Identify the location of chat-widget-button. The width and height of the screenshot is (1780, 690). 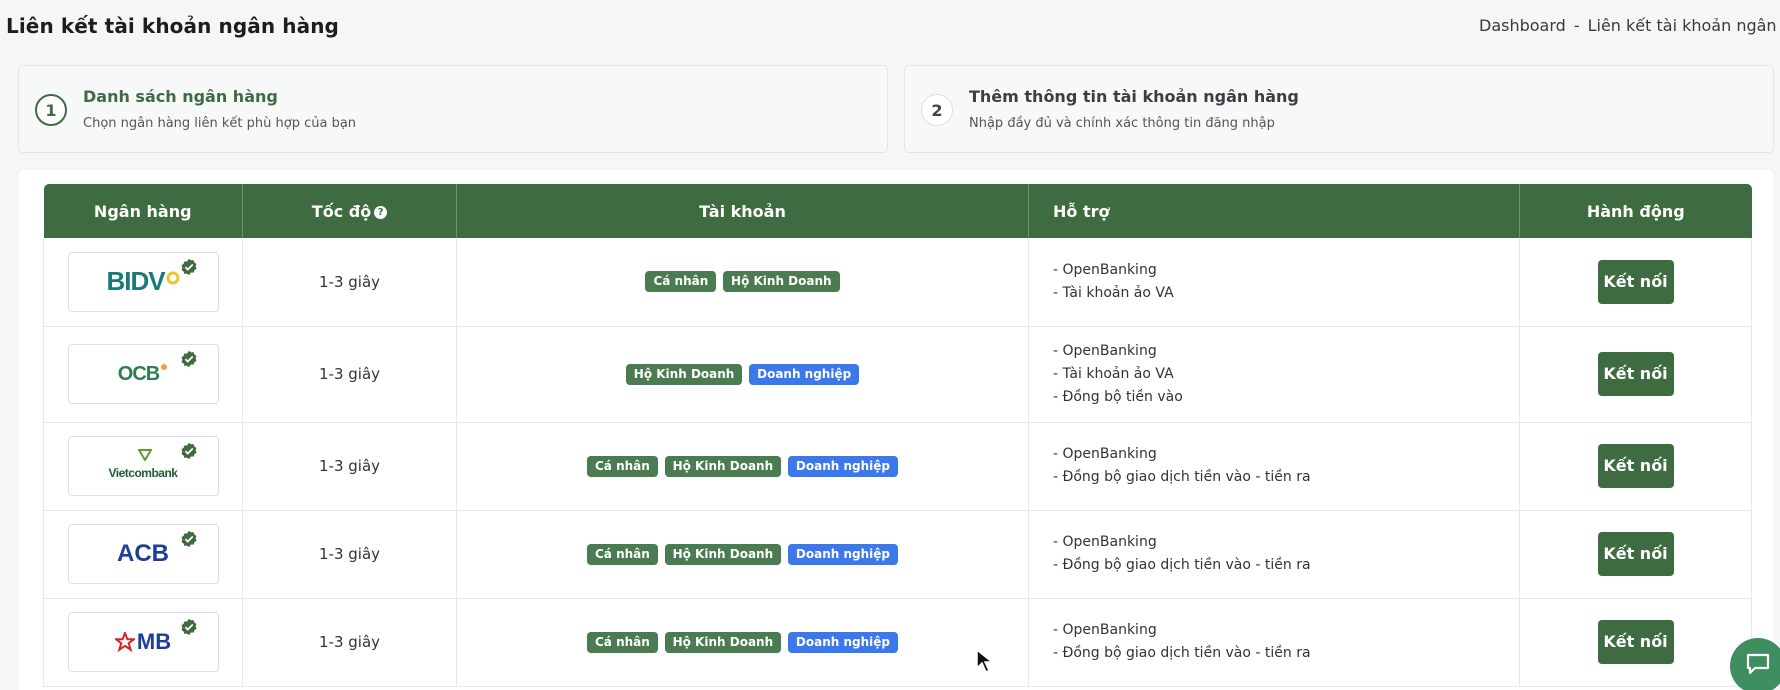
(1755, 664).